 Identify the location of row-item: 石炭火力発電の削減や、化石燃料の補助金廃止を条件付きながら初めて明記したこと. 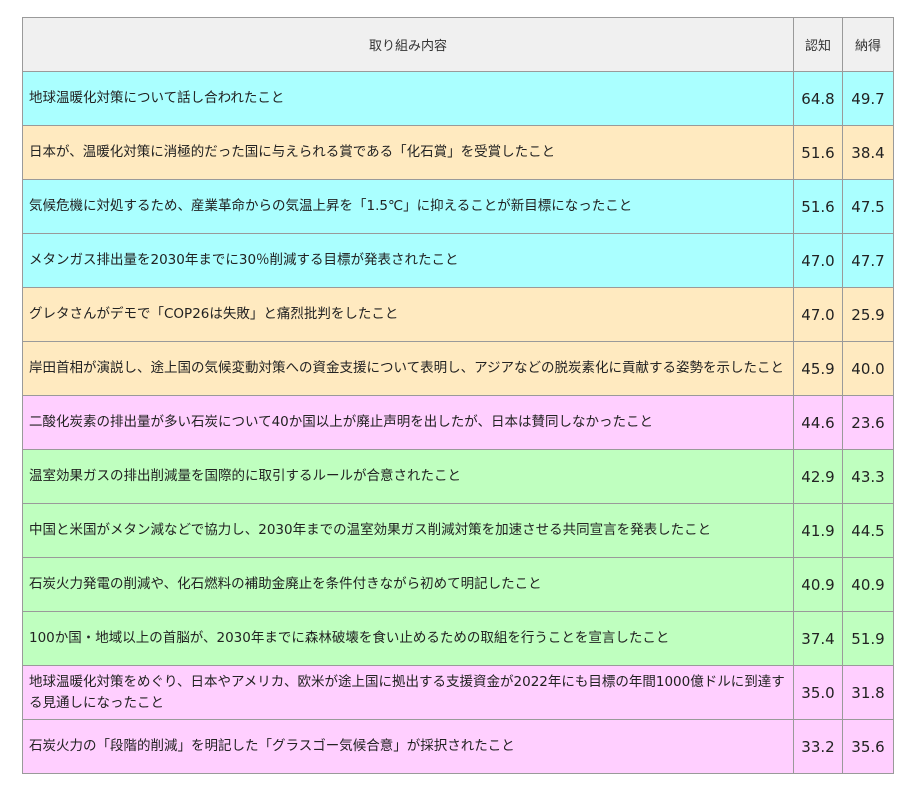
(408, 584).